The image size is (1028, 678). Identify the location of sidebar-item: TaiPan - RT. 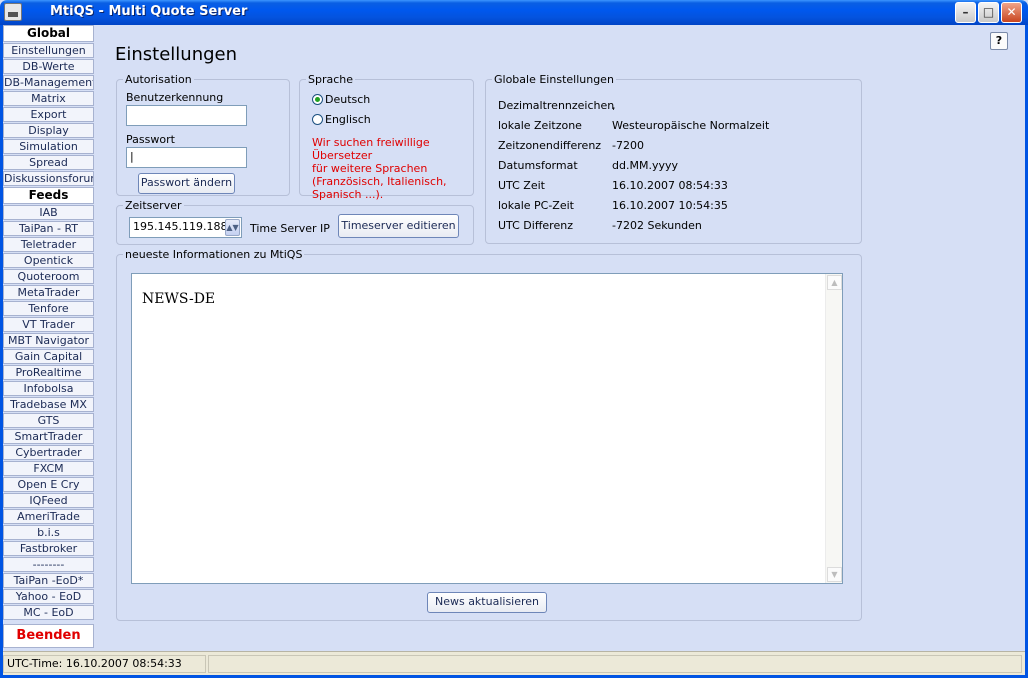
(48, 228).